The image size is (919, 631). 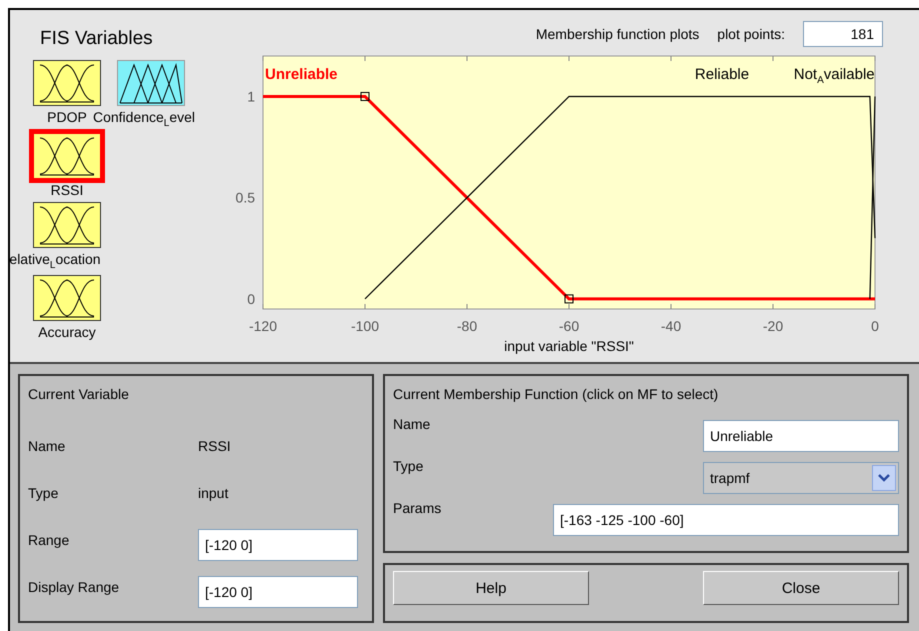 What do you see at coordinates (884, 478) in the screenshot?
I see `caret-icon` at bounding box center [884, 478].